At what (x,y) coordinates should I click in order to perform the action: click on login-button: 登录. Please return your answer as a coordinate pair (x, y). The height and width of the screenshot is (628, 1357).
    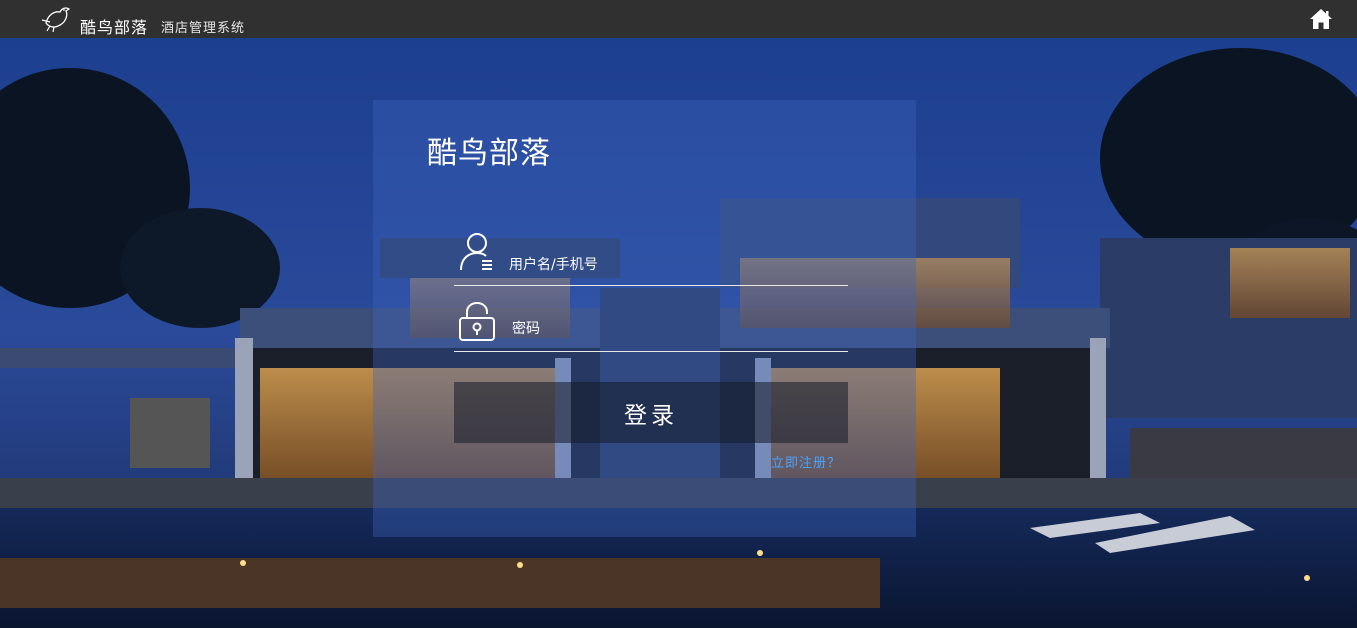
    Looking at the image, I should click on (651, 412).